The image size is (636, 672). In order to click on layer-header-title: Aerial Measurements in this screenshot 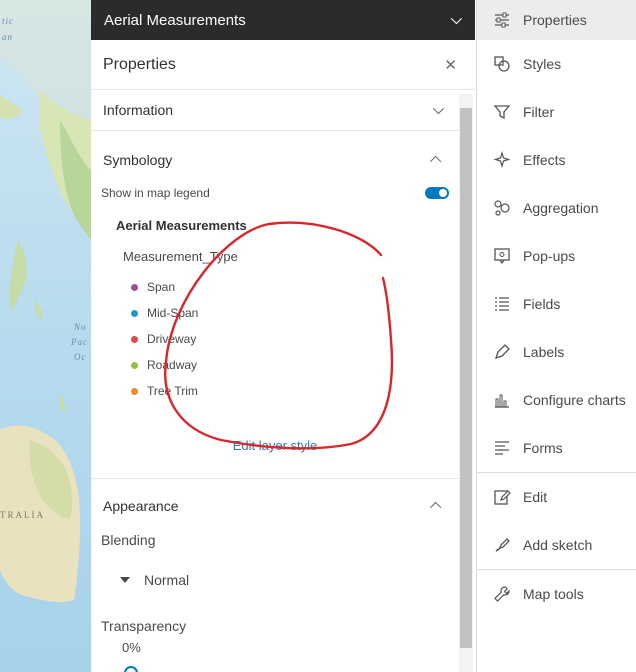, I will do `click(175, 20)`.